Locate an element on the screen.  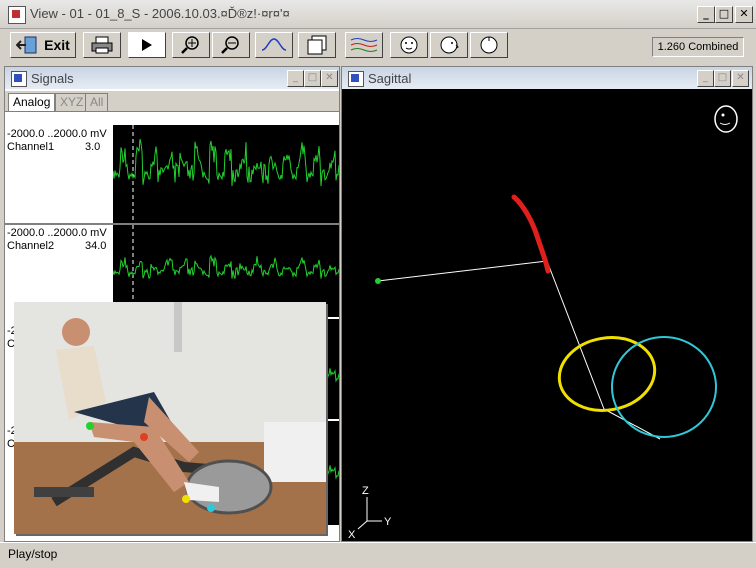
marker-green is located at coordinates (90, 426).